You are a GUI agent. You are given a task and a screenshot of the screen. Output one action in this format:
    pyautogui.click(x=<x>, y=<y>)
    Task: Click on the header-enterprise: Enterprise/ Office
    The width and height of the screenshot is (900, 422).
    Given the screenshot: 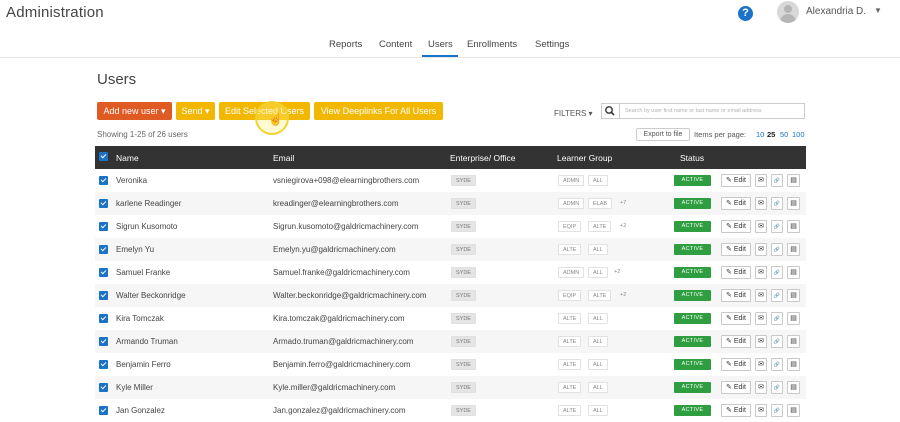 What is the action you would take?
    pyautogui.click(x=483, y=158)
    